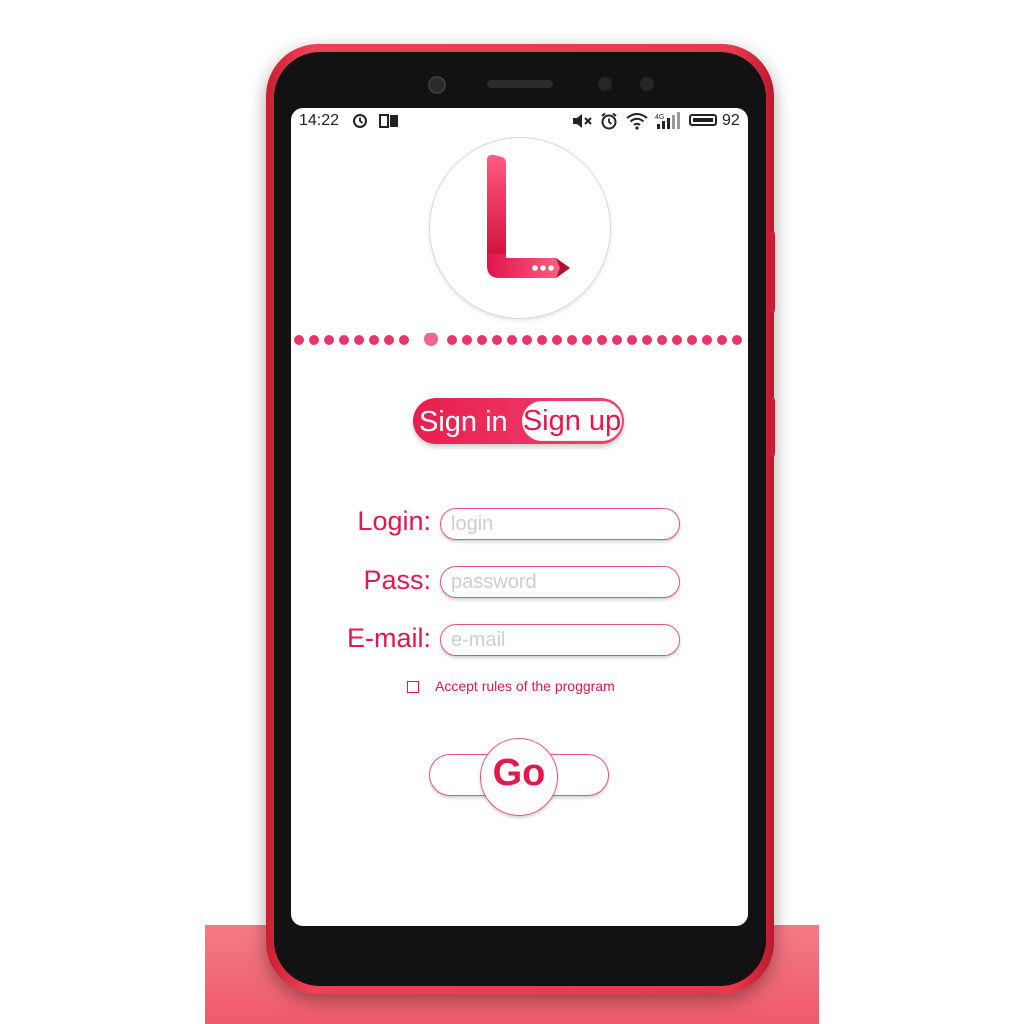 The width and height of the screenshot is (1024, 1024). I want to click on alarm-icon, so click(609, 121).